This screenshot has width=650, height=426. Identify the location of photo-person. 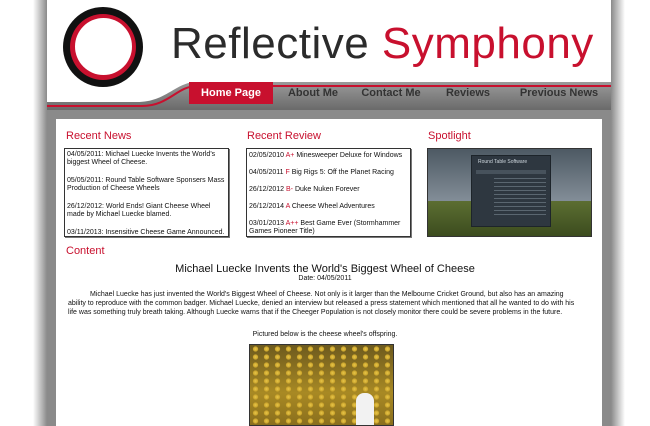
(365, 409).